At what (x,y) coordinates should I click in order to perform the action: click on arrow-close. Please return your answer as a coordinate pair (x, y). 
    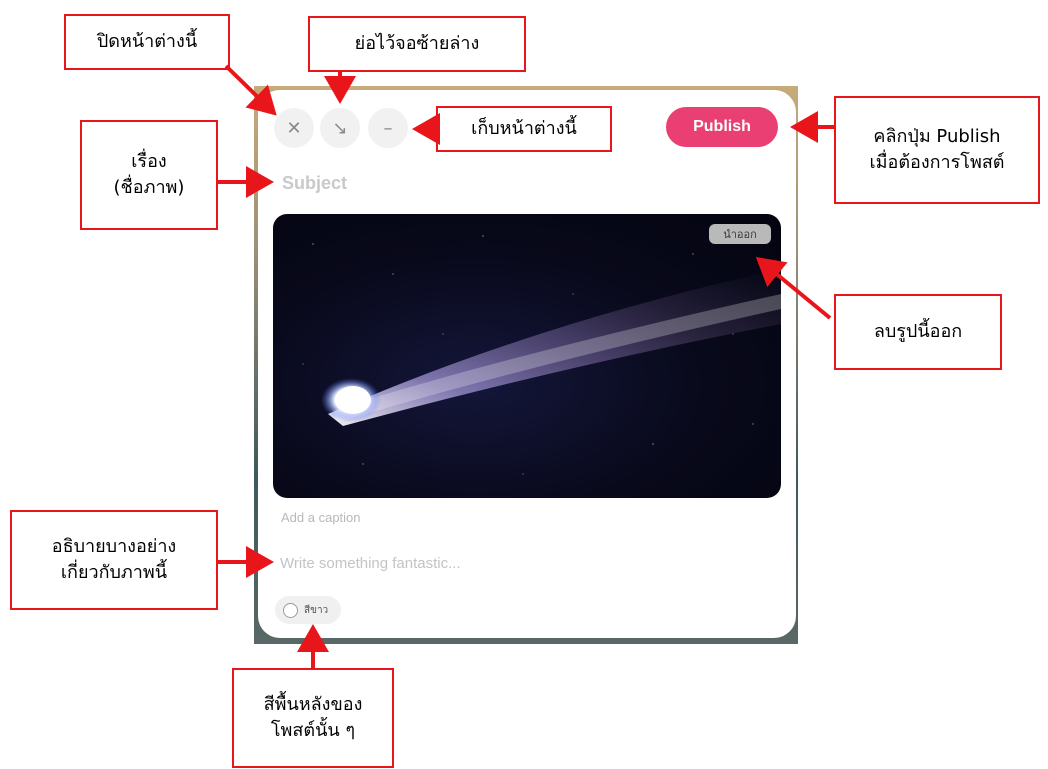
    Looking at the image, I should click on (250, 90).